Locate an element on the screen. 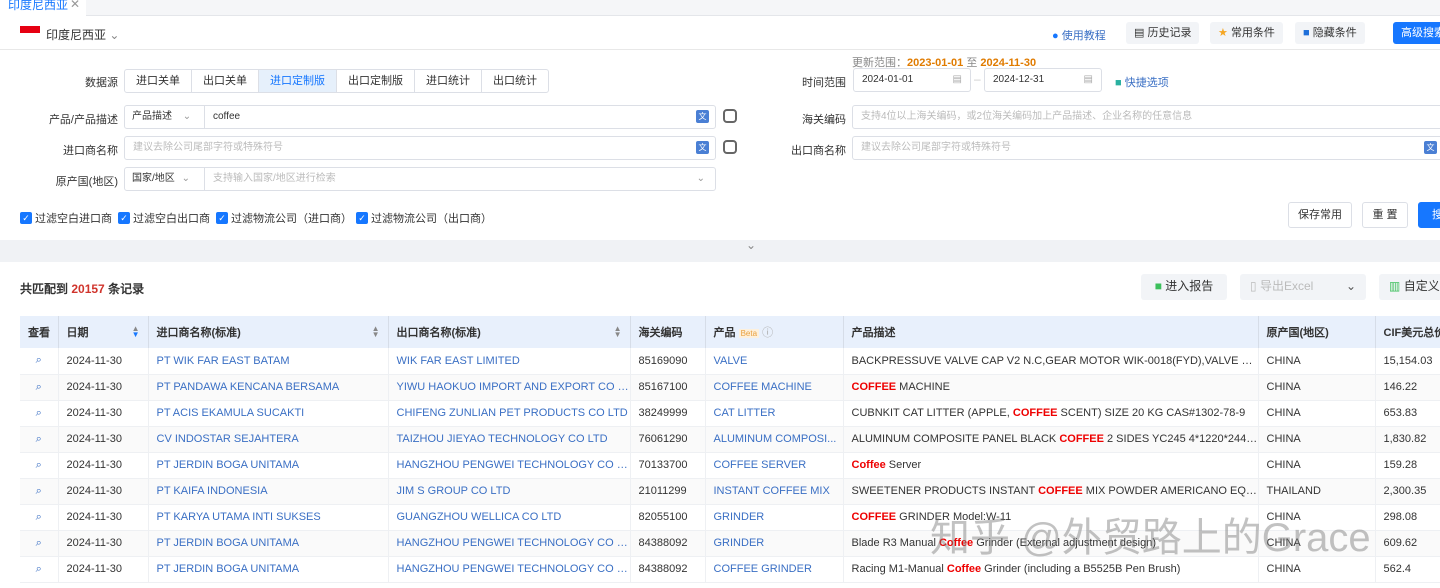  source-import-customs: 进口关单 is located at coordinates (158, 81).